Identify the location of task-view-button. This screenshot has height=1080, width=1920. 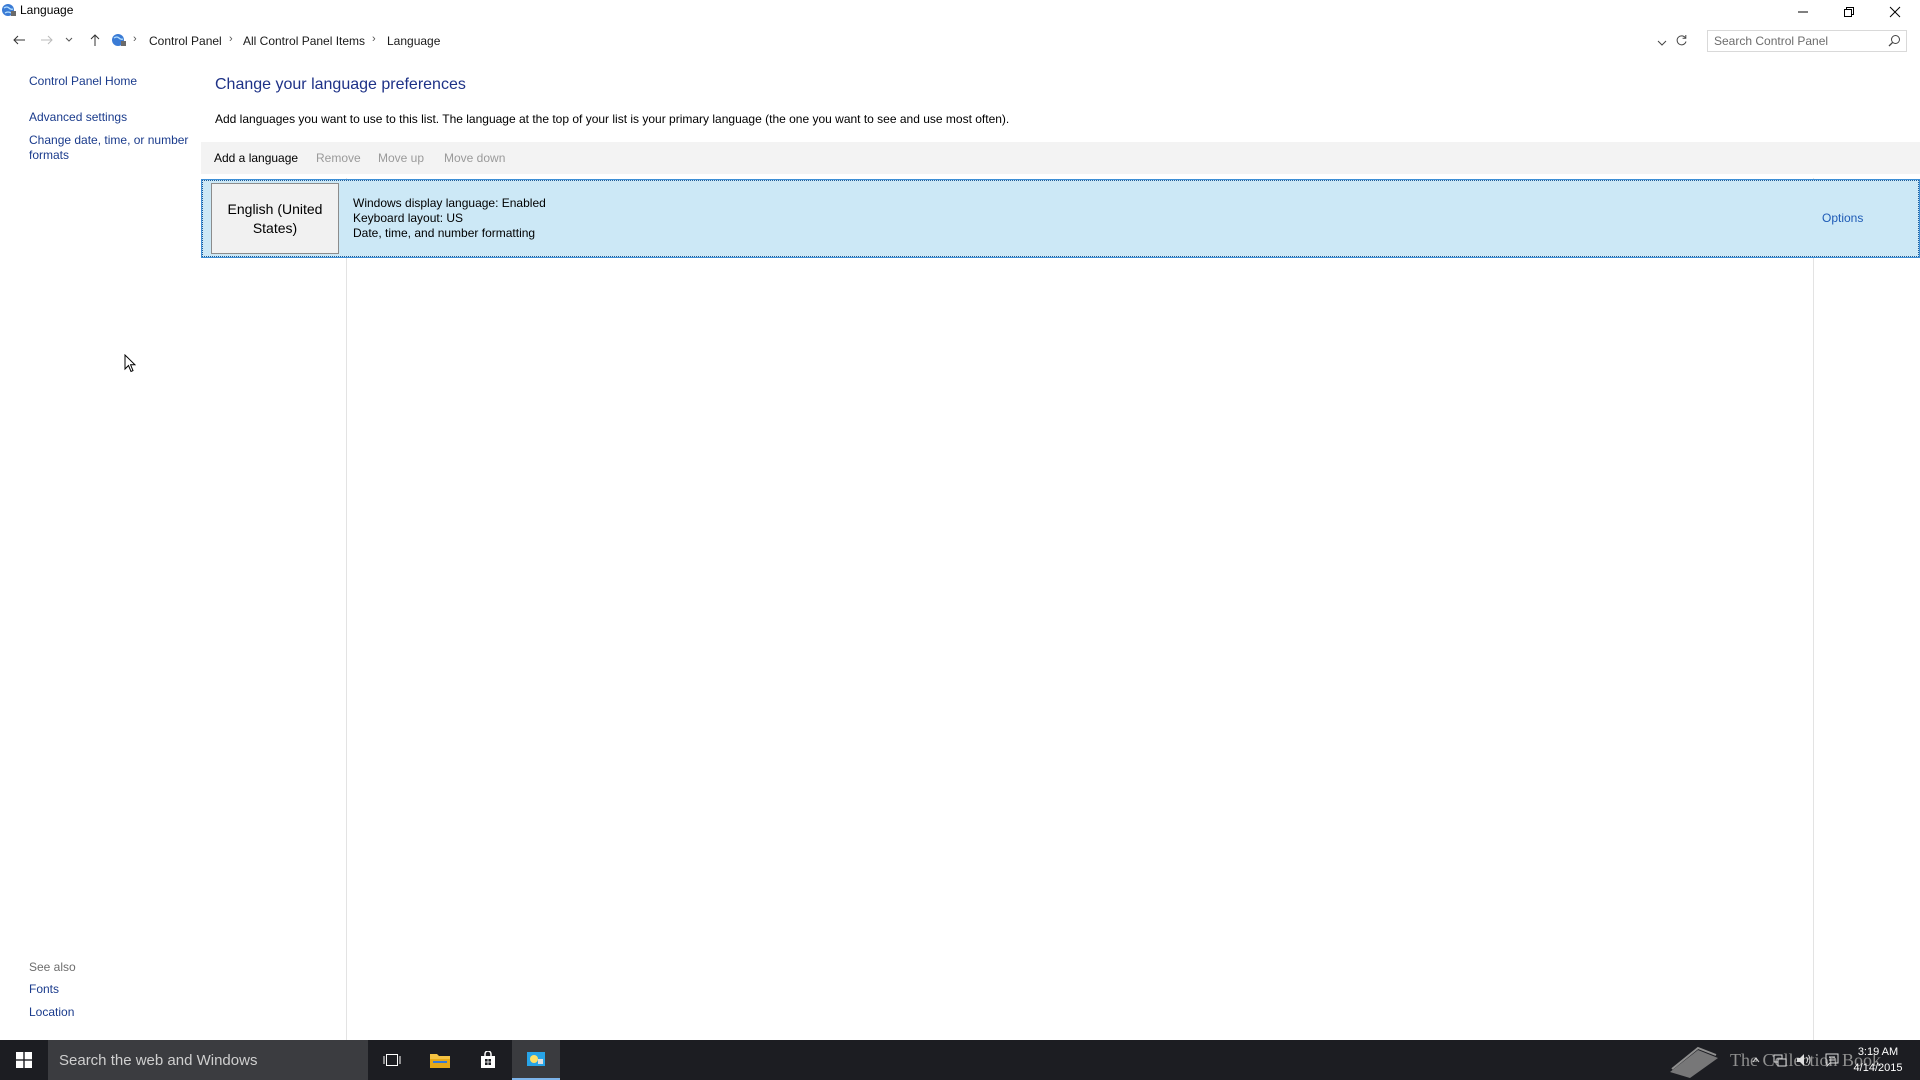
(392, 1060).